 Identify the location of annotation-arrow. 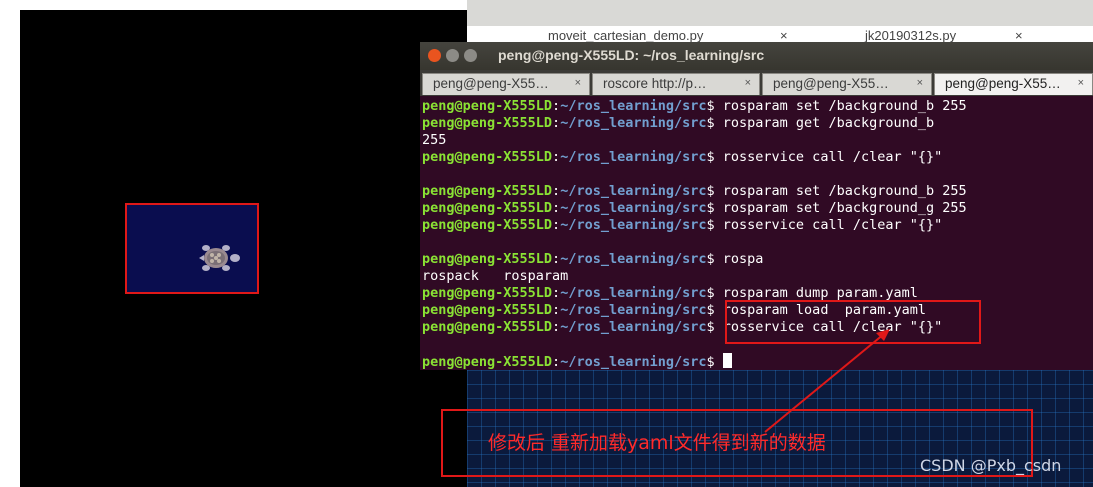
(827, 381).